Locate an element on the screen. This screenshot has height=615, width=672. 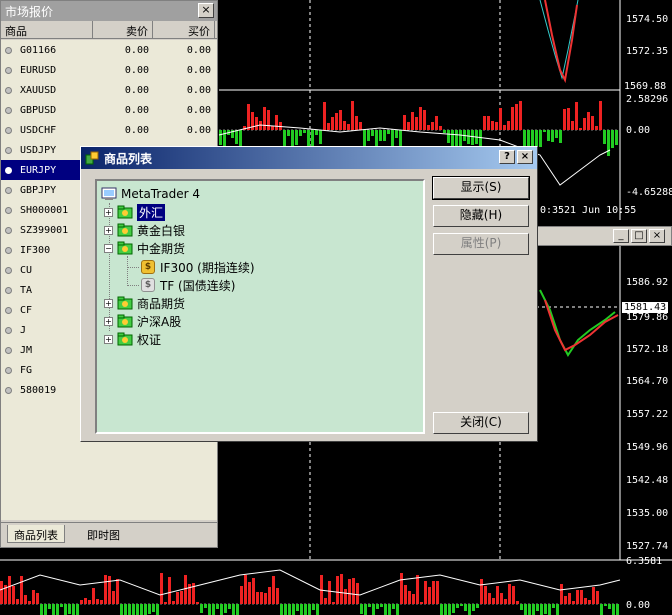
tree-node-forex: + 外汇 is located at coordinates (135, 212).